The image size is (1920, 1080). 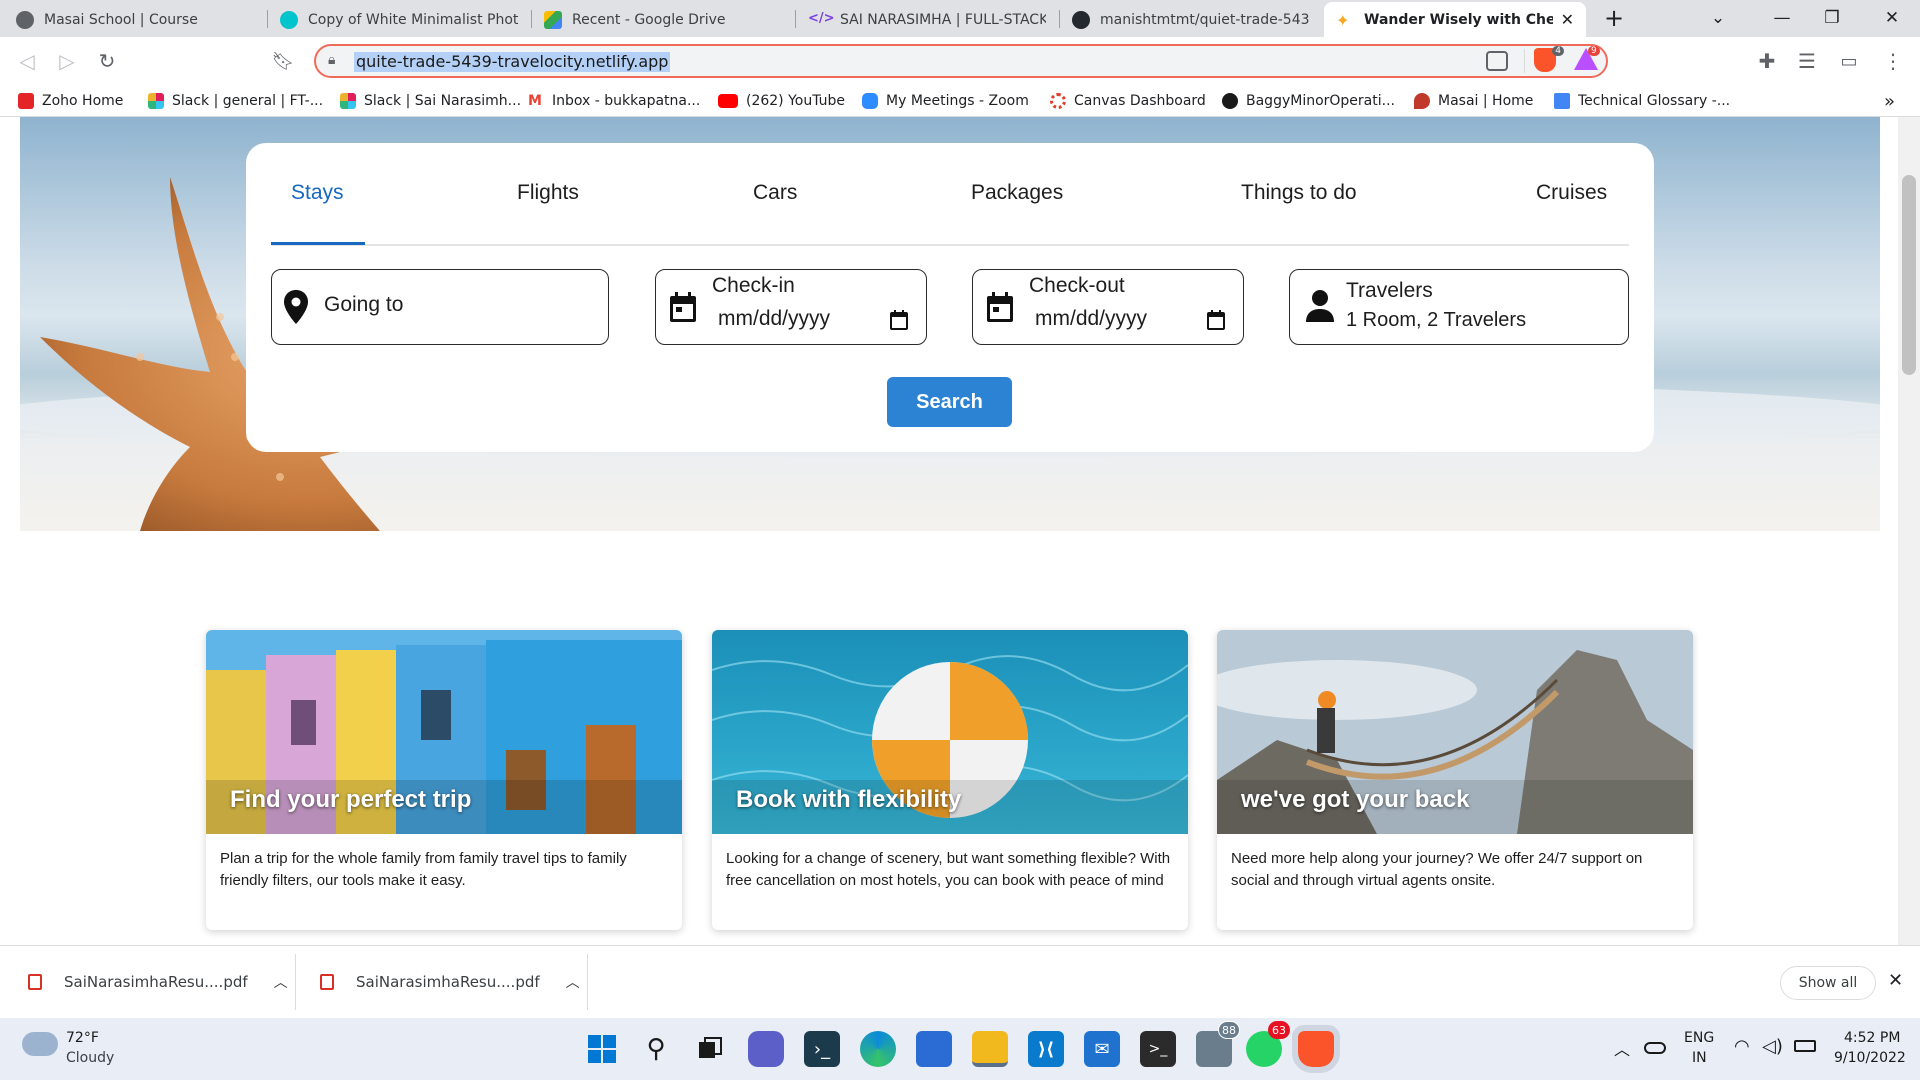 I want to click on checkout-field: Check-out mm/dd/yyyy, so click(x=1108, y=307).